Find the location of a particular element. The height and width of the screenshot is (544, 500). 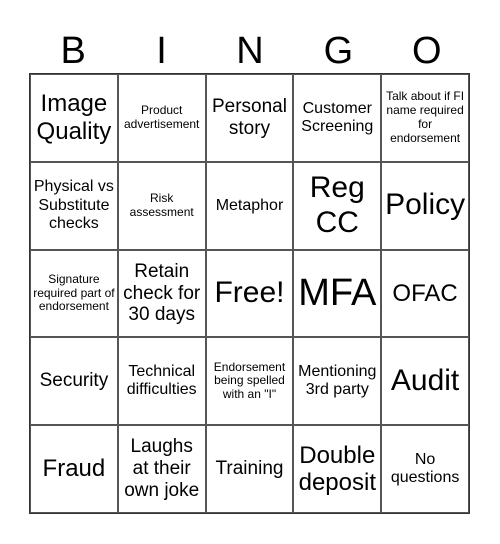

bingo-cell-text: Training is located at coordinates (249, 469).